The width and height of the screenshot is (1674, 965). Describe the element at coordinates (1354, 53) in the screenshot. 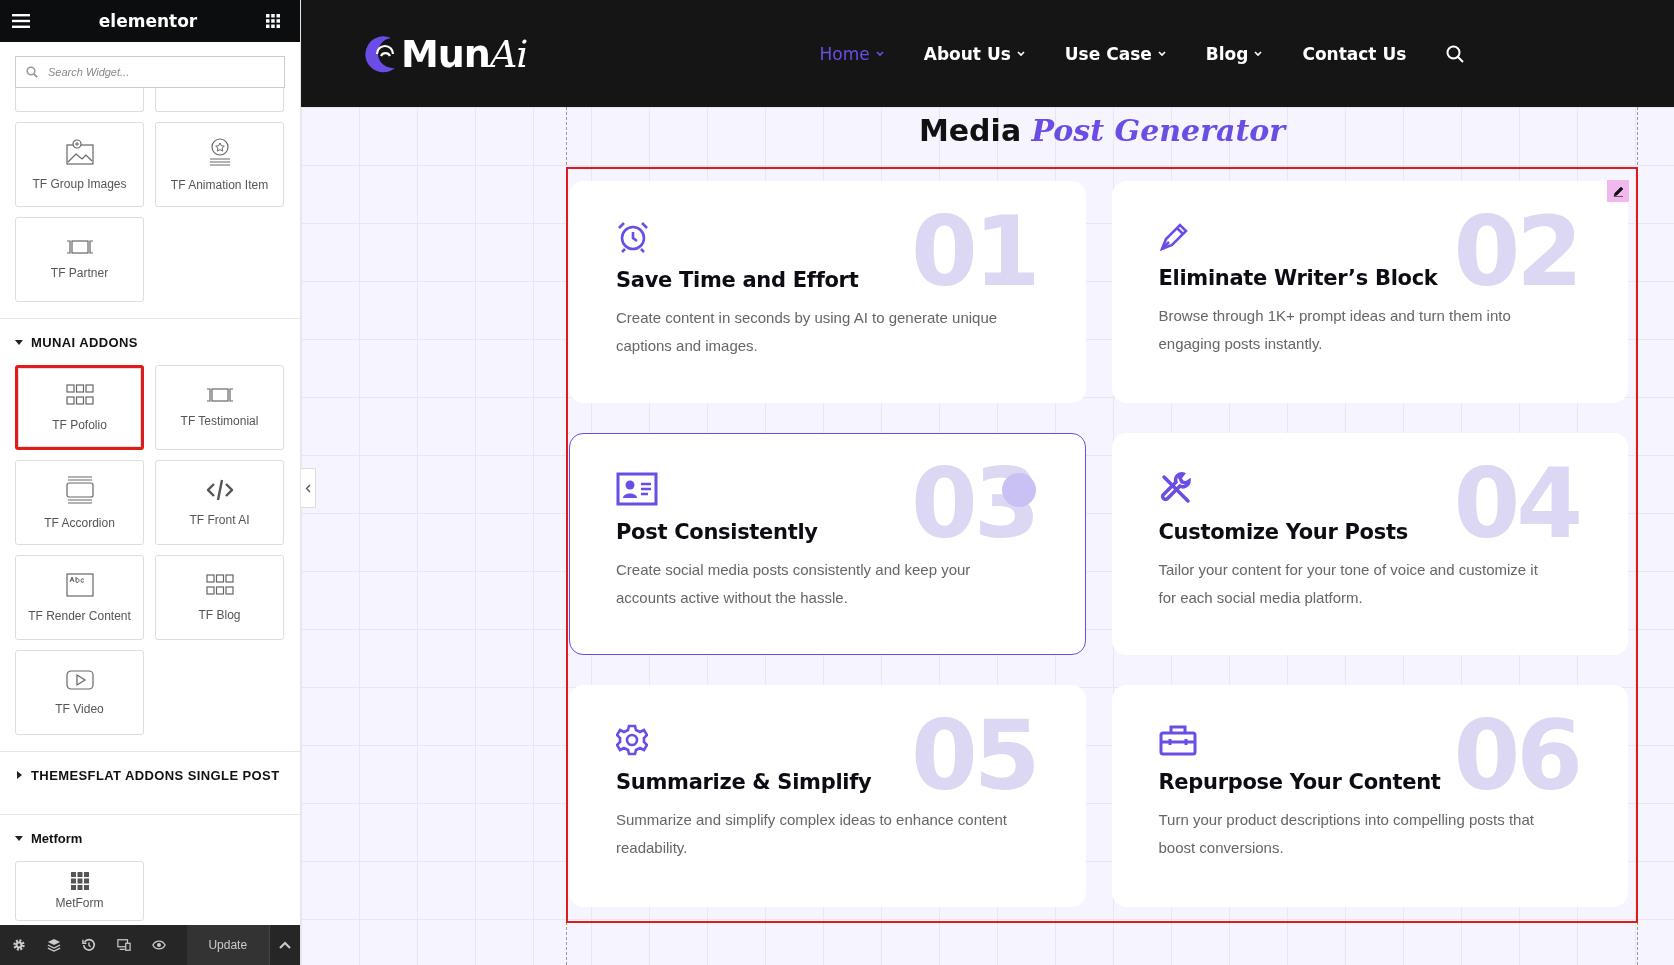

I see `nav-link: Contact Us` at that location.